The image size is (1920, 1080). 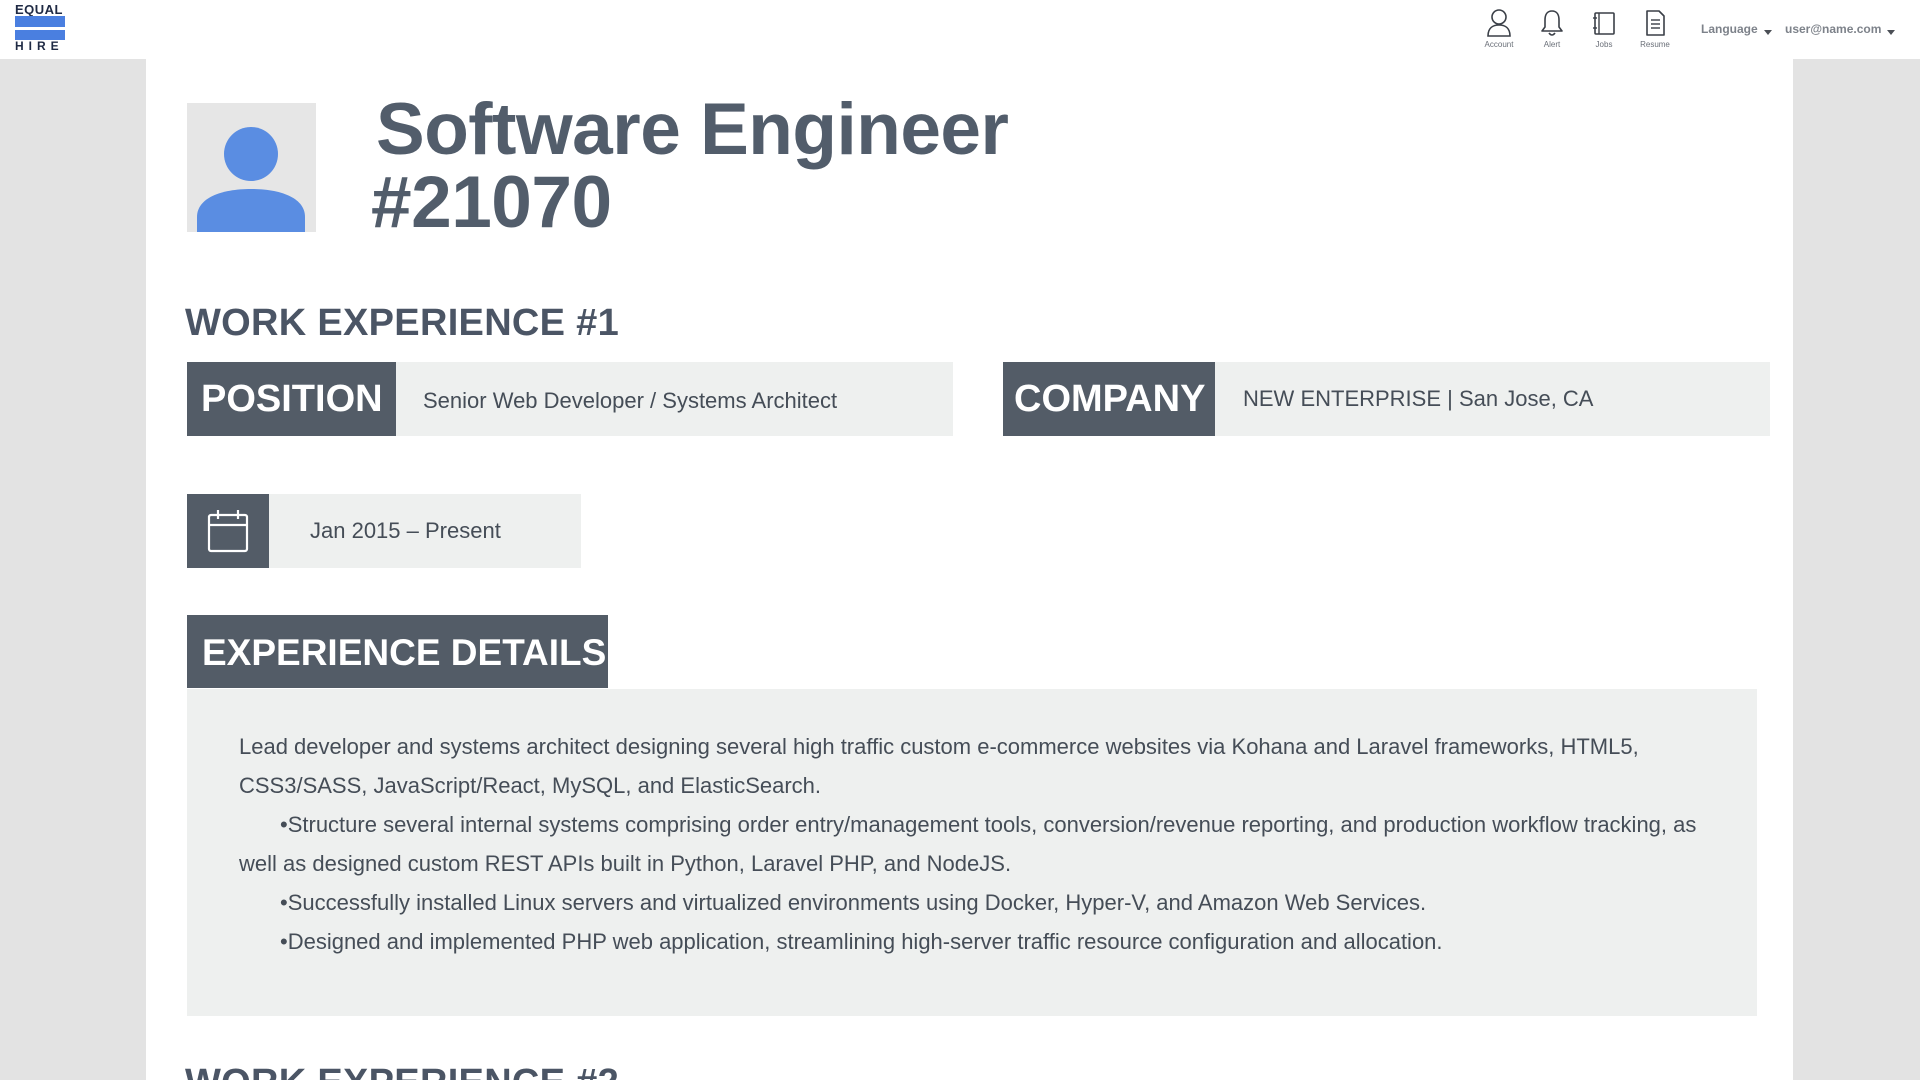 I want to click on nav-resume-label: Resume, so click(x=1655, y=44).